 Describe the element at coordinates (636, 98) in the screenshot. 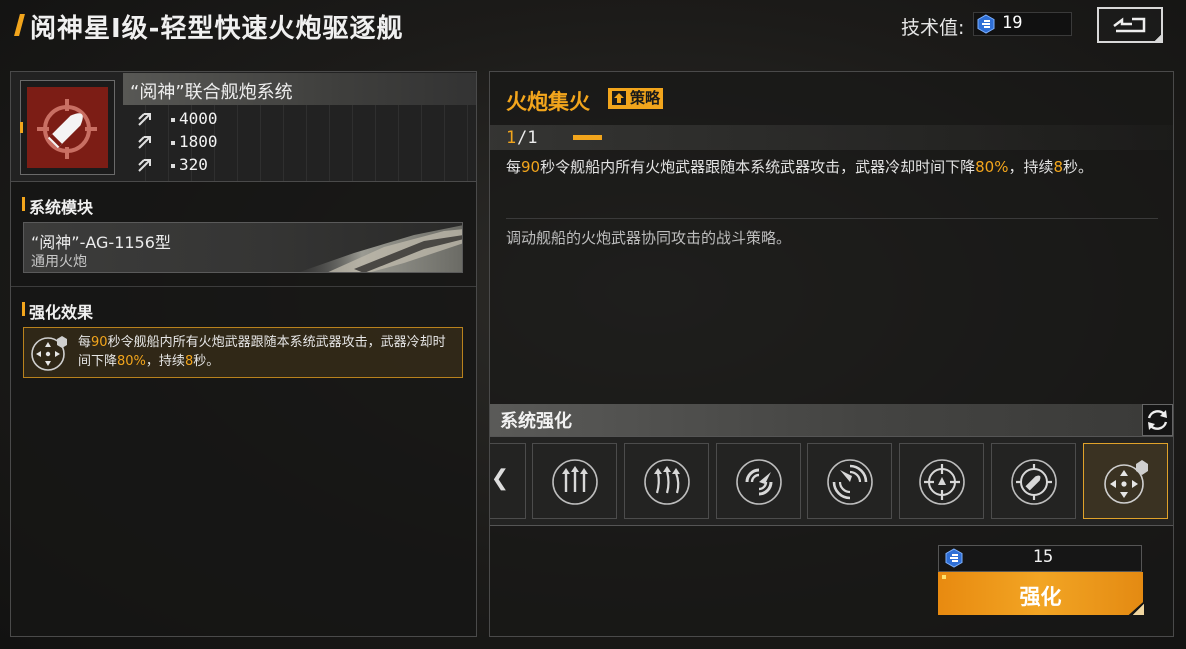

I see `strategy-badge: 策略` at that location.